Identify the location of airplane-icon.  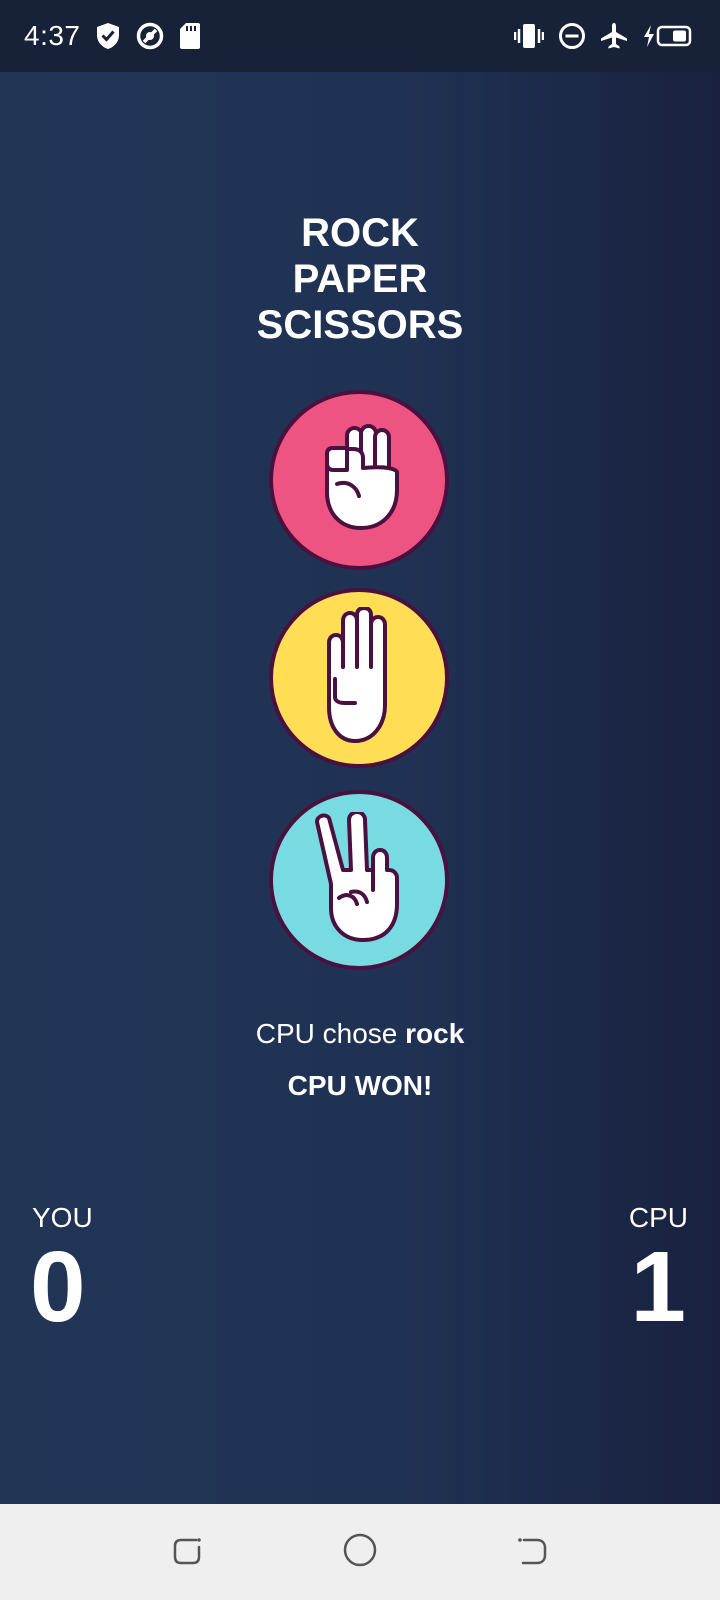
(614, 36).